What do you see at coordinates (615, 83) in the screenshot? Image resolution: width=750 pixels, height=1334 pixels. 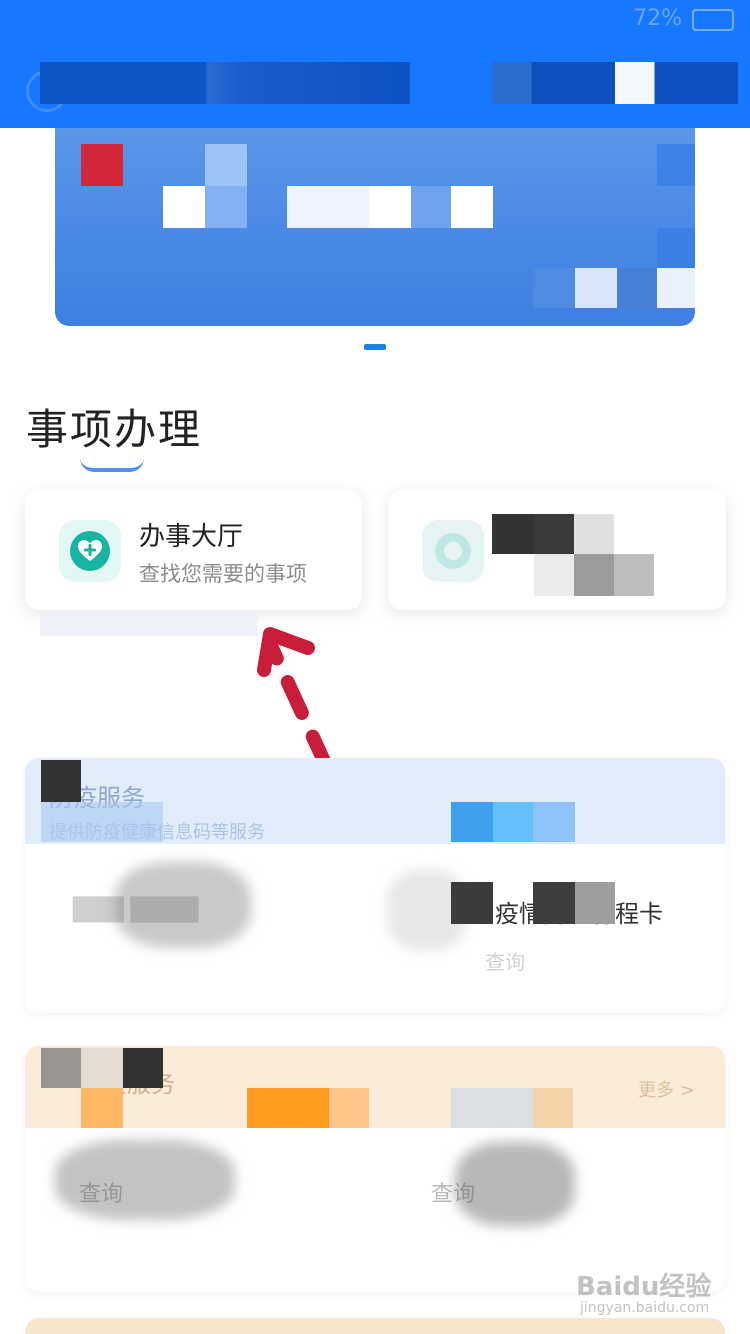 I see `header-actions-redacted` at bounding box center [615, 83].